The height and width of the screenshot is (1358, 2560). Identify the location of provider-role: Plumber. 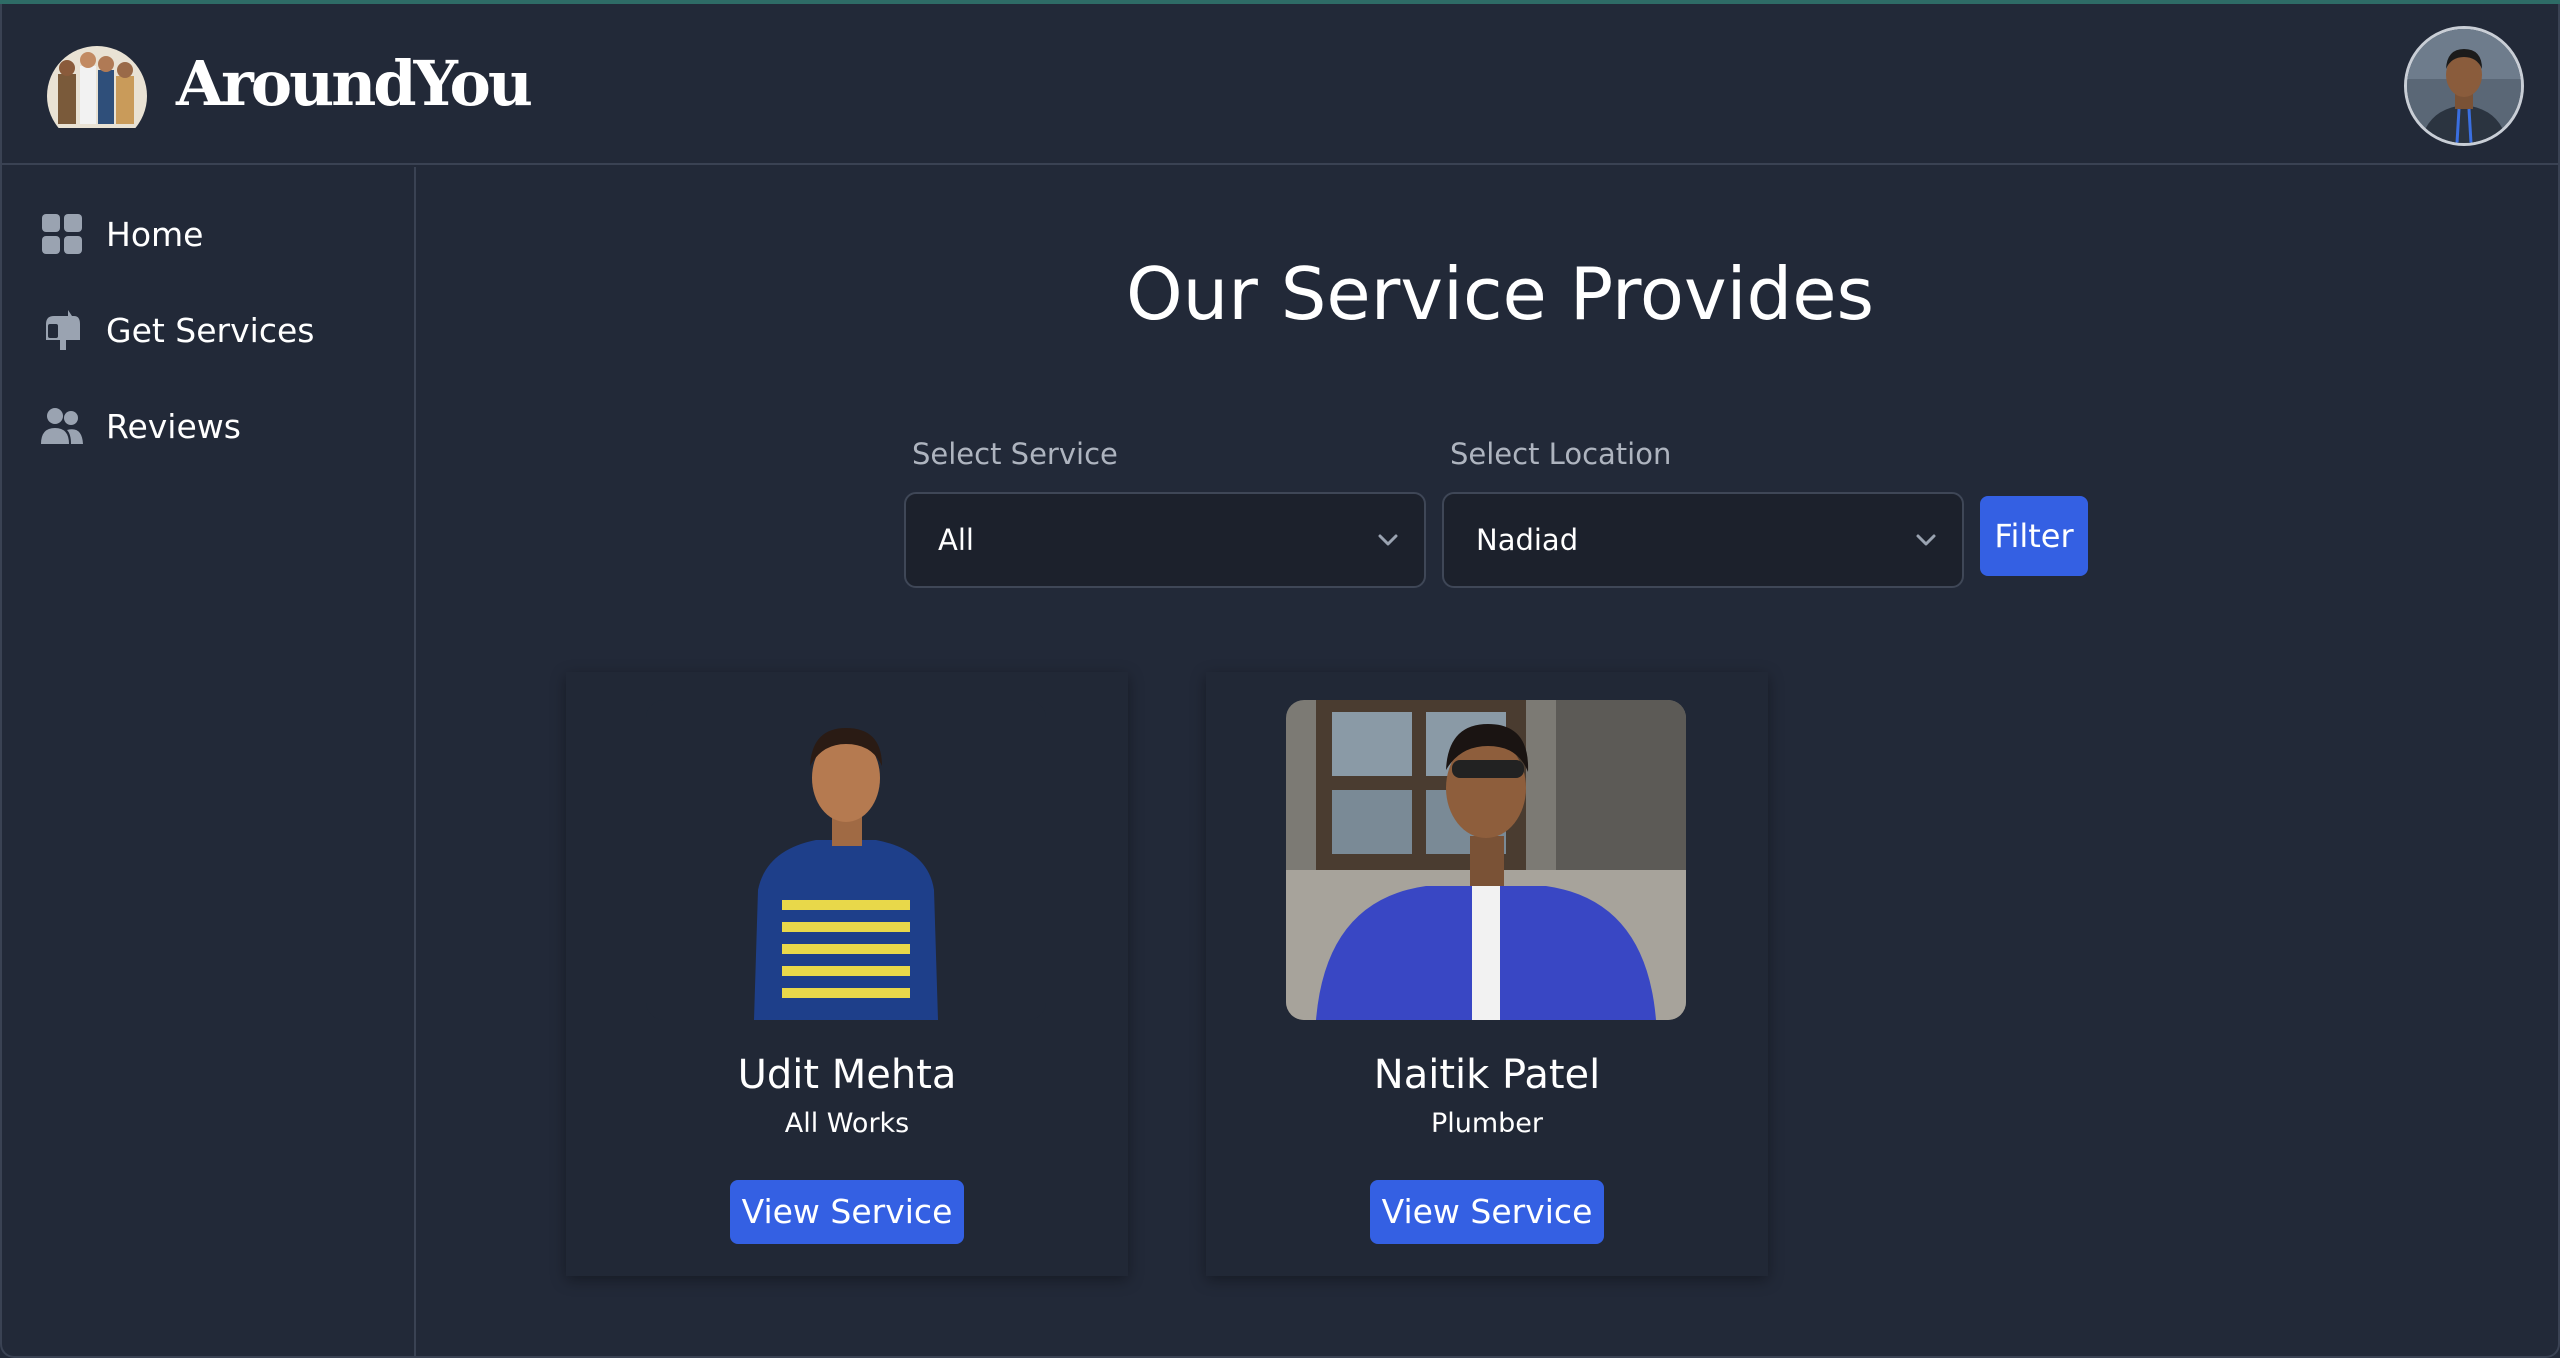
(1487, 1123).